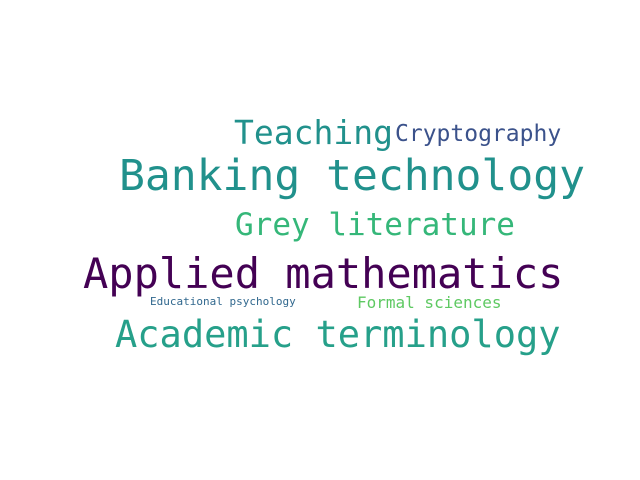  What do you see at coordinates (323, 273) in the screenshot?
I see `word-applied-mathematics: Applied mathematics` at bounding box center [323, 273].